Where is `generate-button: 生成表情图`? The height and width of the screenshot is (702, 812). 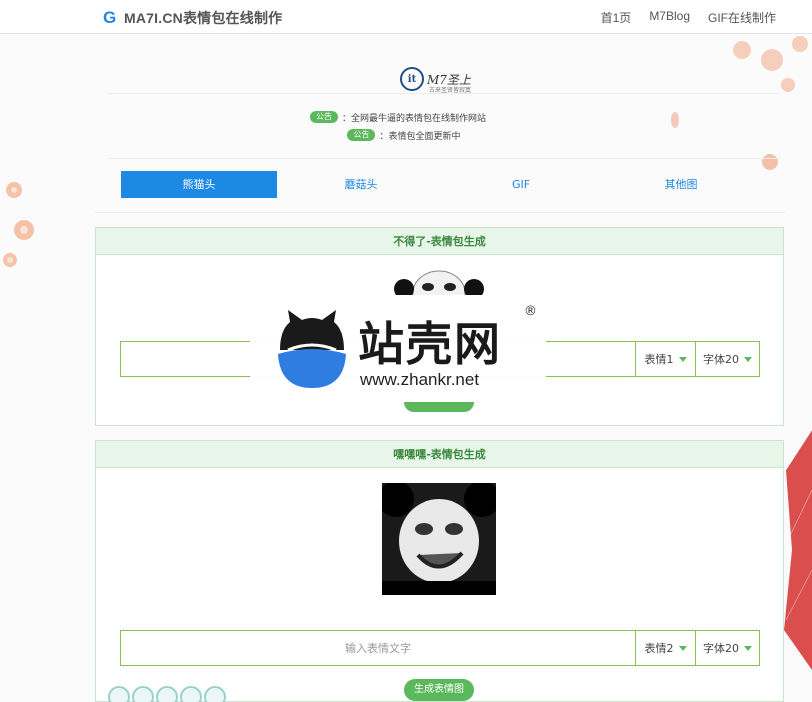 generate-button: 生成表情图 is located at coordinates (439, 690).